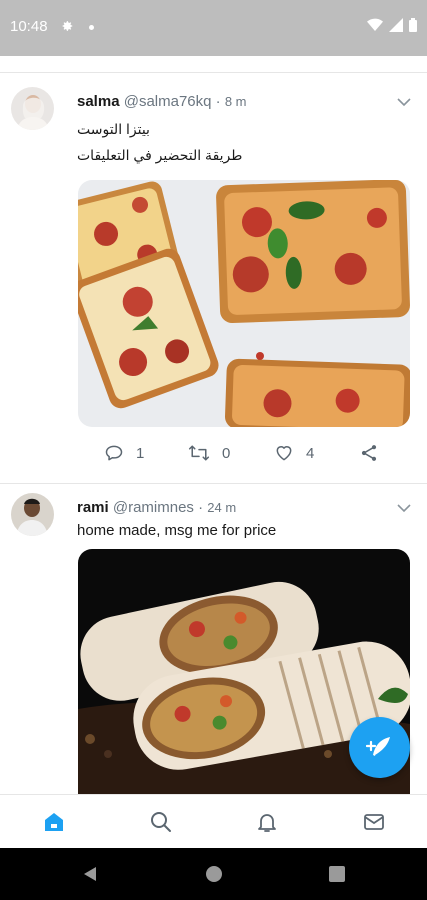 Image resolution: width=427 pixels, height=900 pixels. I want to click on tweet-time: 24 m, so click(222, 507).